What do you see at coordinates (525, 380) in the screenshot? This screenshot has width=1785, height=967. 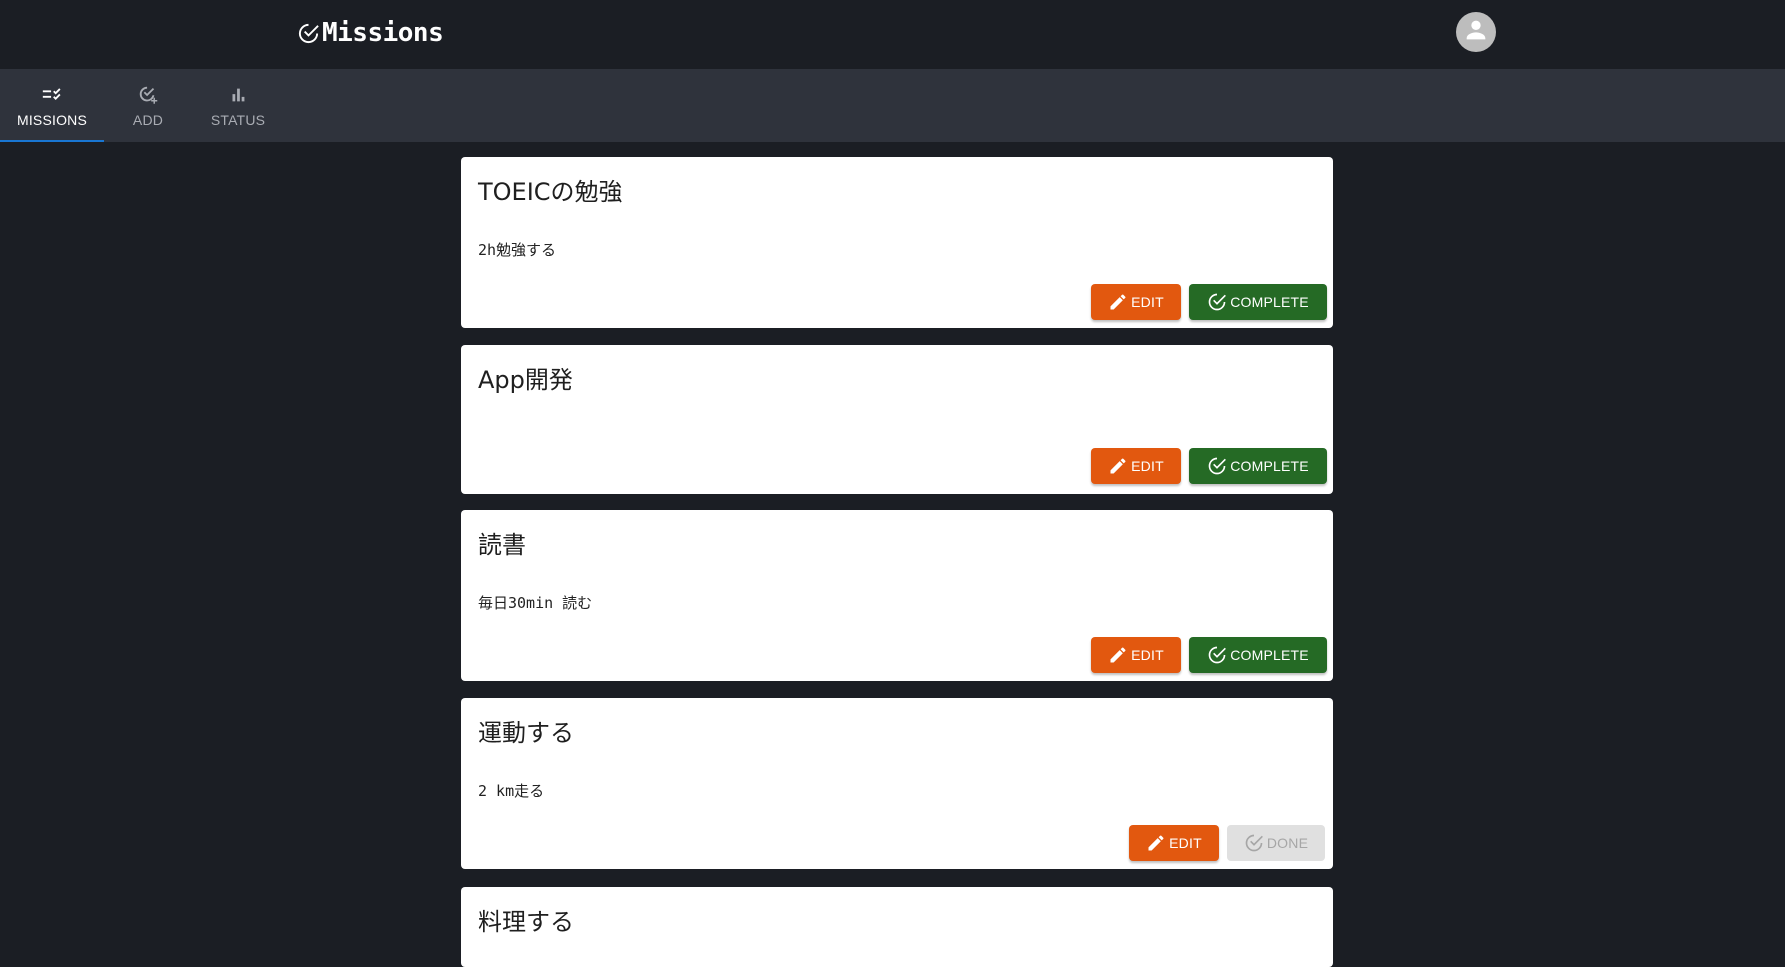 I see `mission-title: App開発` at bounding box center [525, 380].